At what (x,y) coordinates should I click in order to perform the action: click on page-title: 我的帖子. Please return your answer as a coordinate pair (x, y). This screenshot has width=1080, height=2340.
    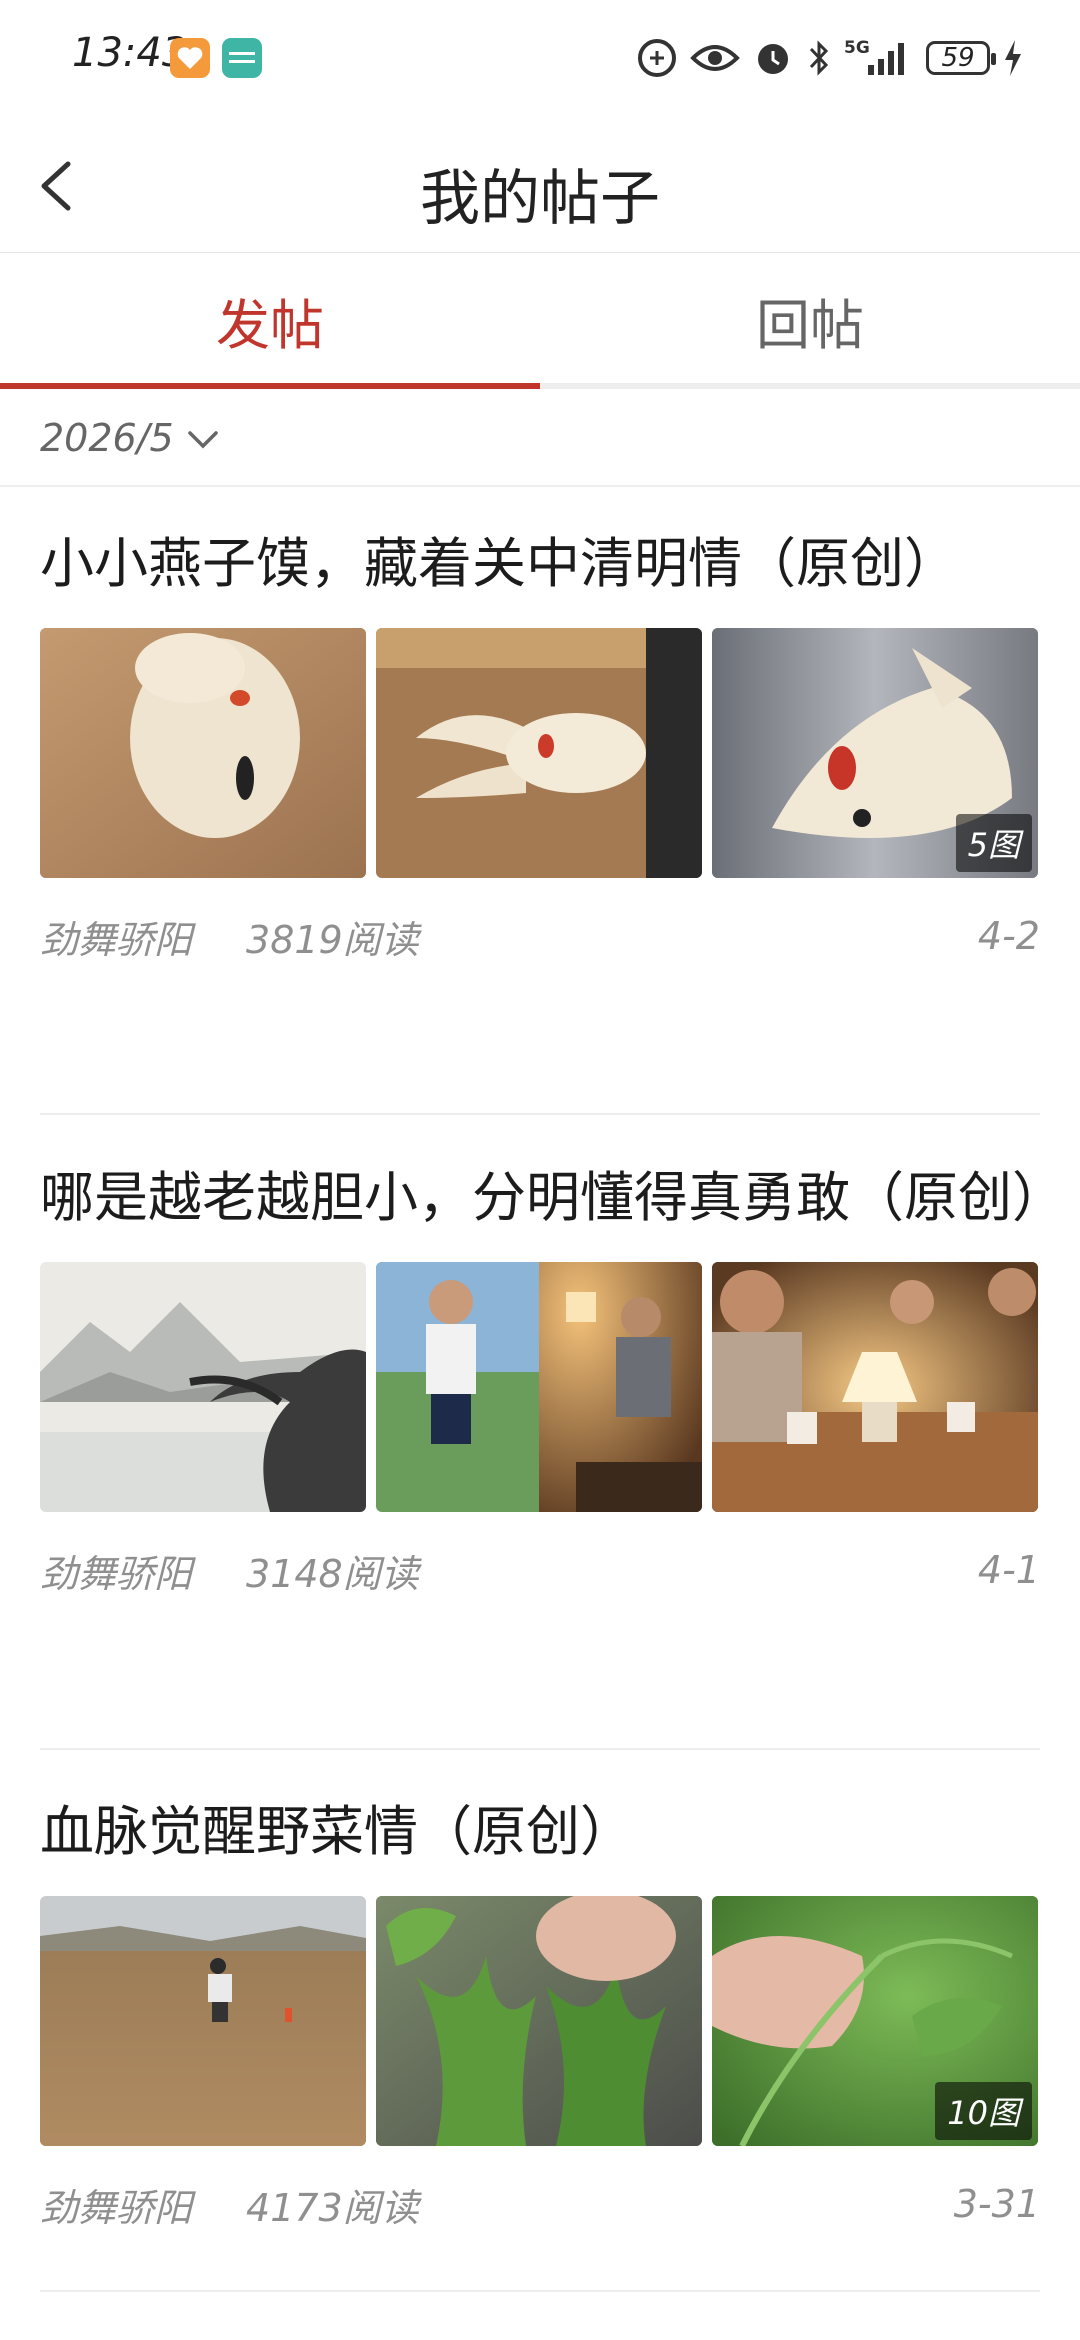
    Looking at the image, I should click on (540, 199).